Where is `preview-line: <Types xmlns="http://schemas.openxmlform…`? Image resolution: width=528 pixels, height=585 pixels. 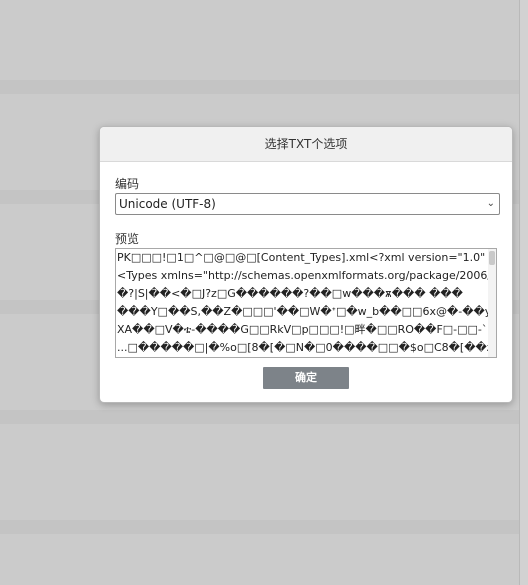
preview-line: <Types xmlns="http://schemas.openxmlform… is located at coordinates (303, 275).